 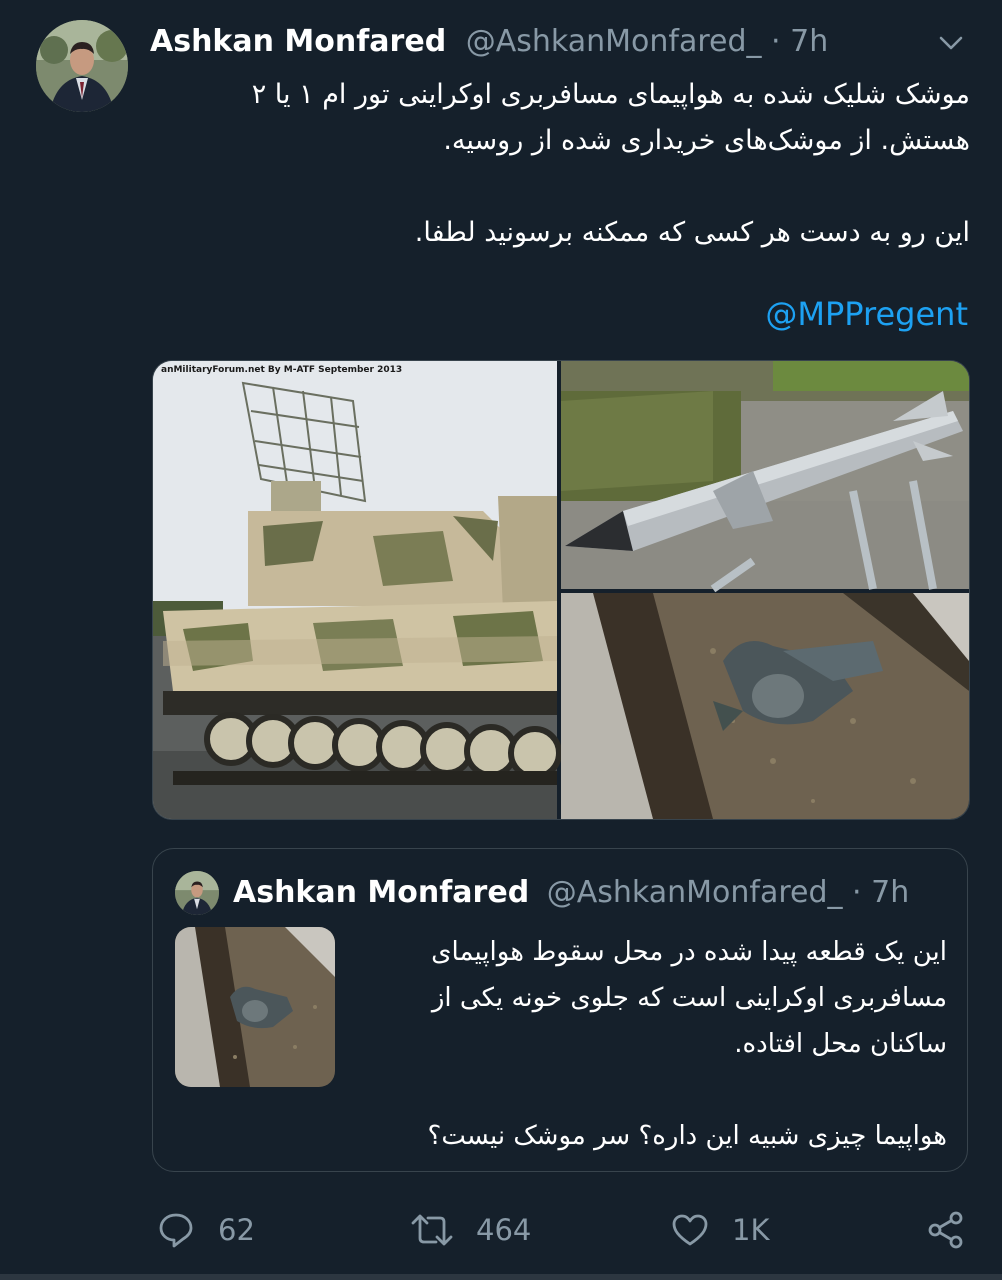 I want to click on retweet-count: 464, so click(x=504, y=1230).